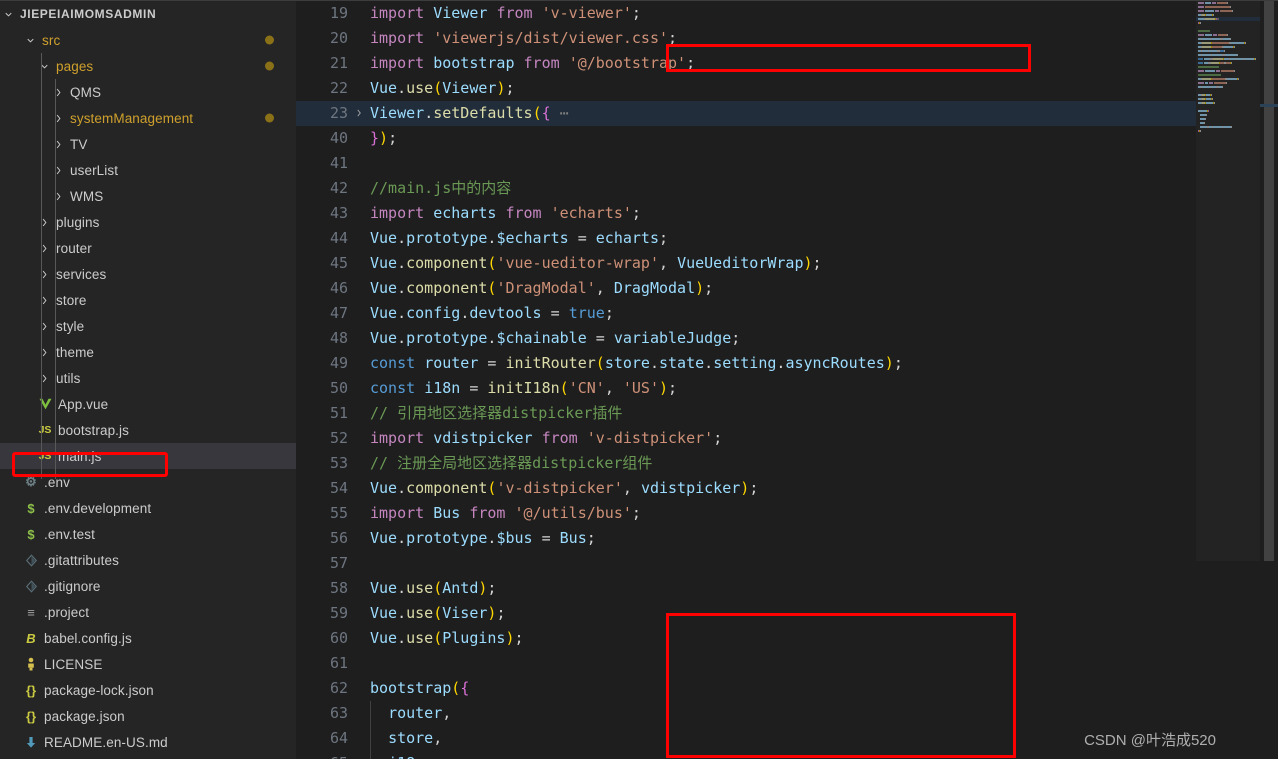 The image size is (1278, 759). What do you see at coordinates (148, 118) in the screenshot?
I see `tree-item-folder-systemManagement: systemManagement` at bounding box center [148, 118].